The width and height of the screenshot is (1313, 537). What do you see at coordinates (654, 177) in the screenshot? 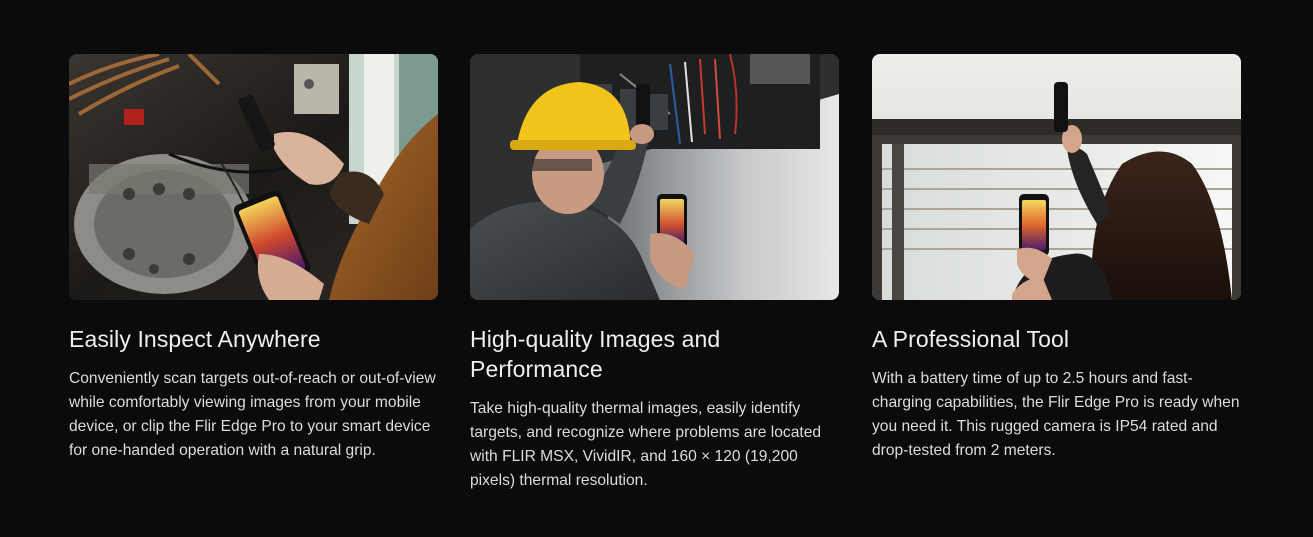
I see `electrician-hardhat-inspecting-panel-photo` at bounding box center [654, 177].